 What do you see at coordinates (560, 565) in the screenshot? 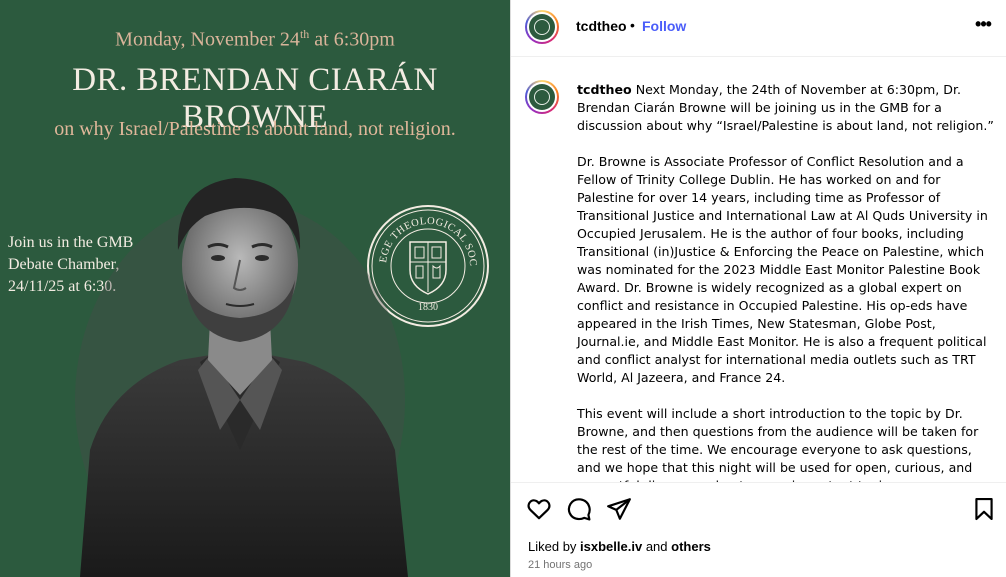
I see `post-timestamp: 21 hours ago` at bounding box center [560, 565].